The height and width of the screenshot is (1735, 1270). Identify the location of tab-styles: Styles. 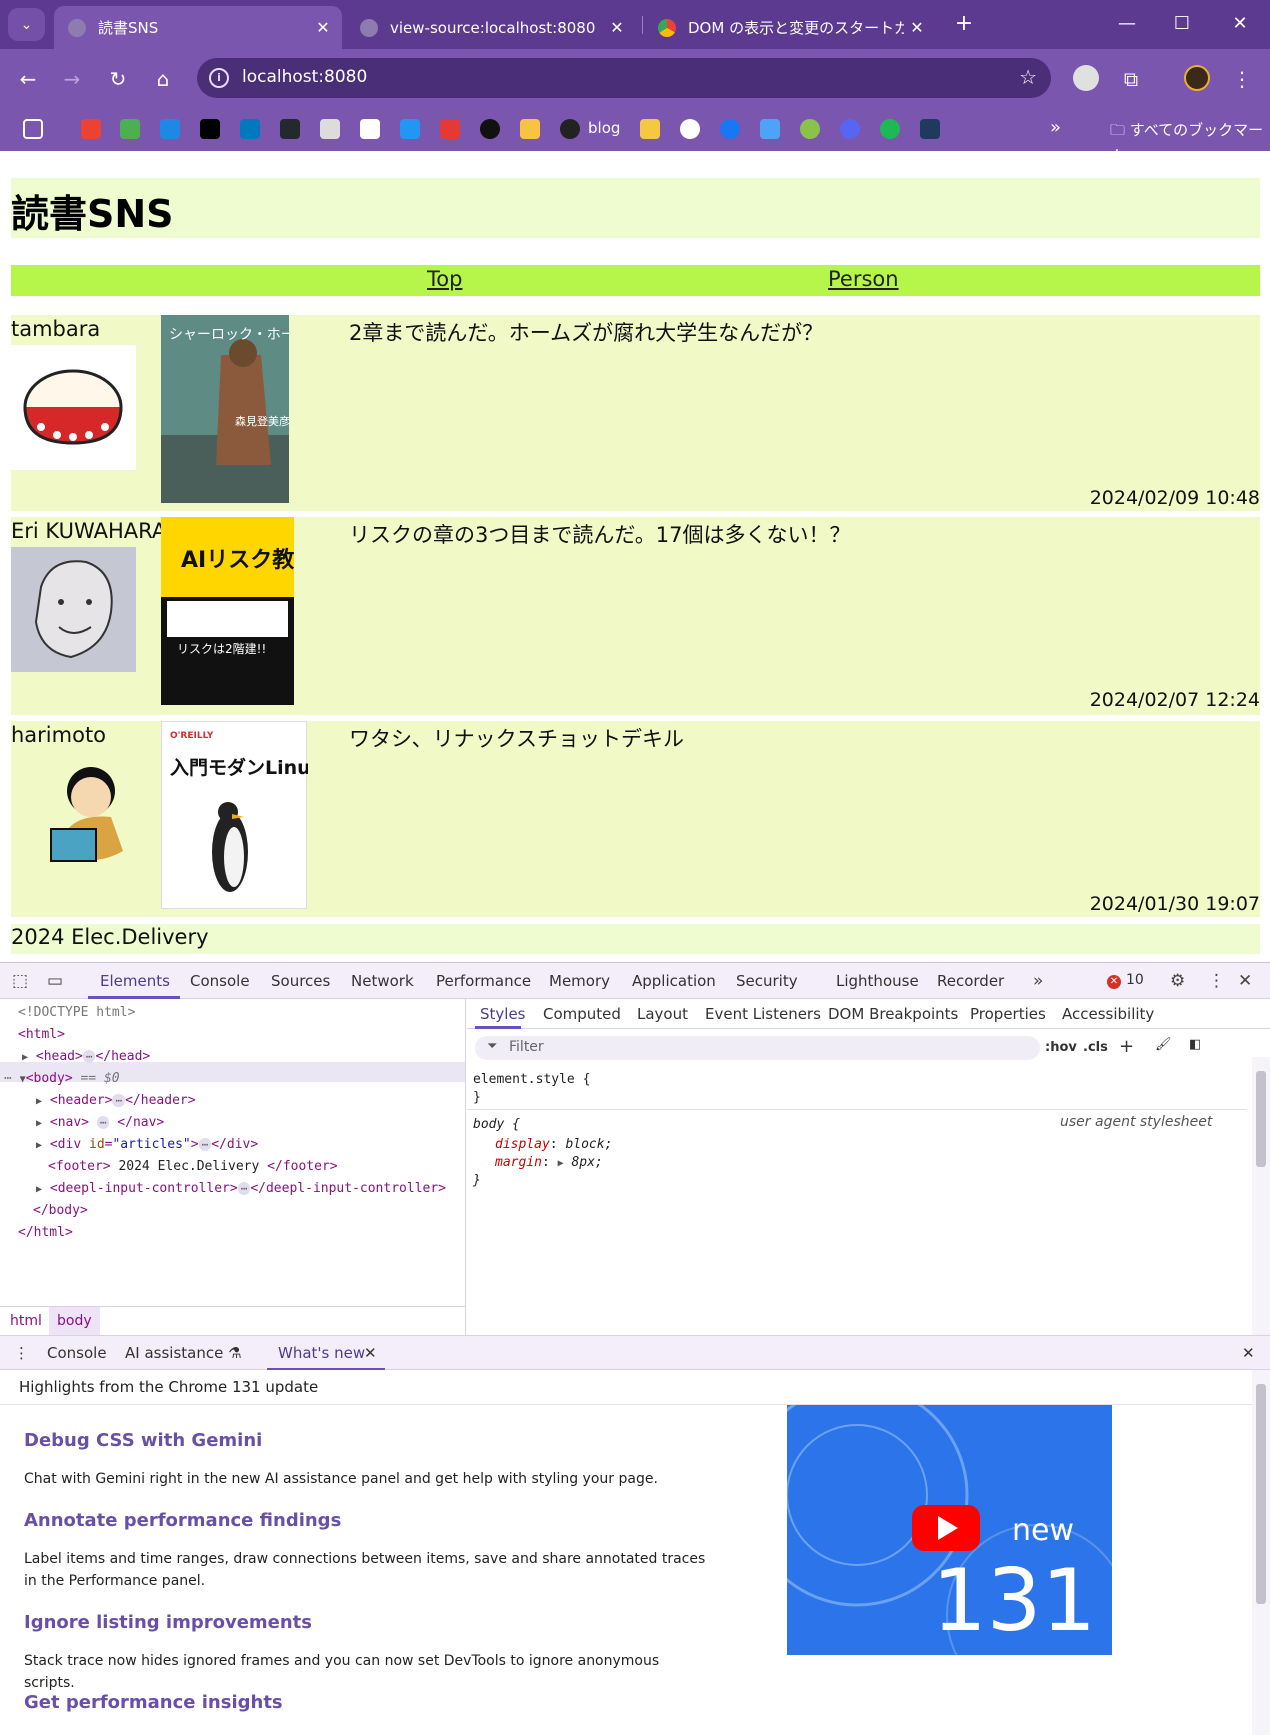
(503, 1014).